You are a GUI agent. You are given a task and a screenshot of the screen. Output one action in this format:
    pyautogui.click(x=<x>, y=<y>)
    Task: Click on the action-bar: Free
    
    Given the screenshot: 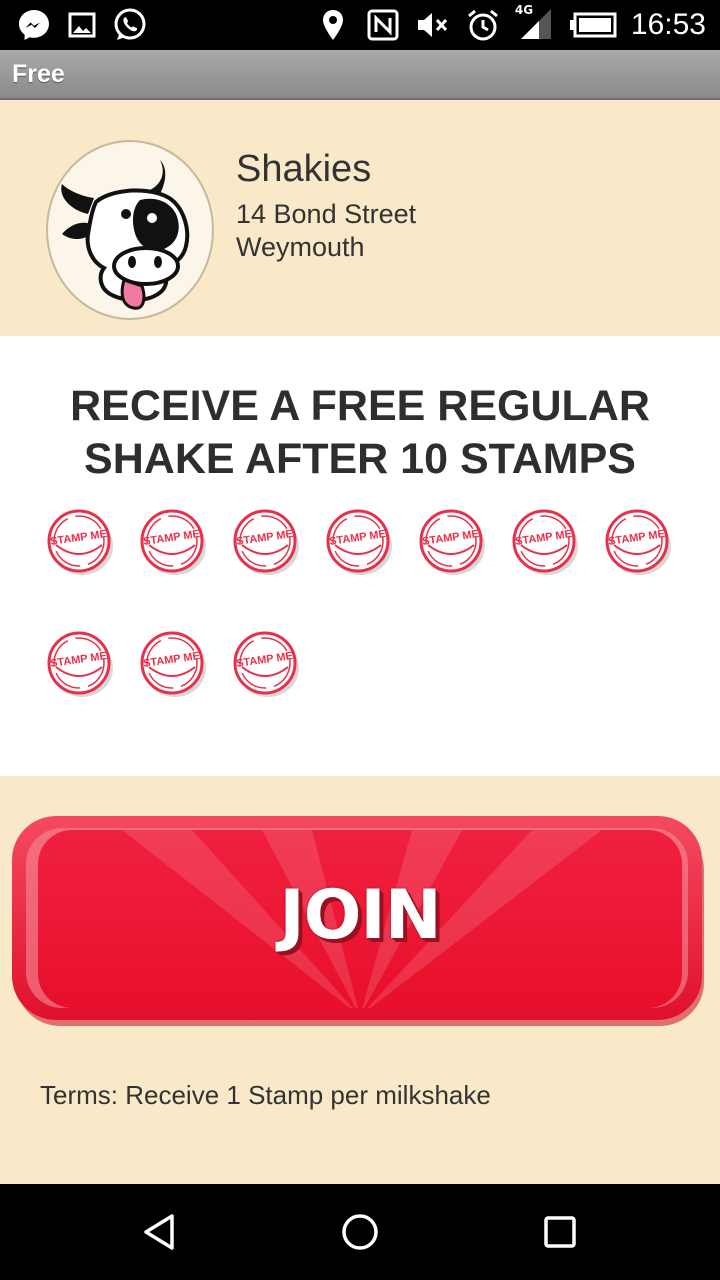 What is the action you would take?
    pyautogui.click(x=360, y=75)
    